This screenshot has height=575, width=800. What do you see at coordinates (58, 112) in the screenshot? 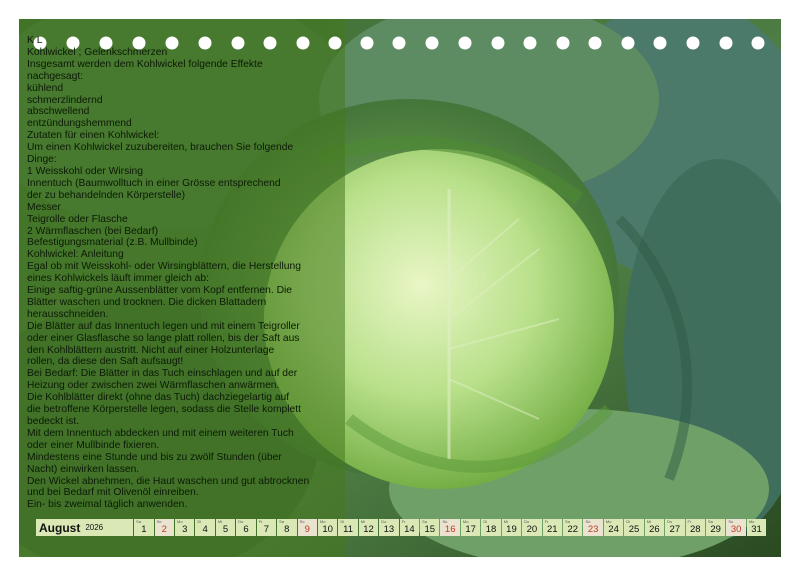
I see `text-line: abschwellend` at bounding box center [58, 112].